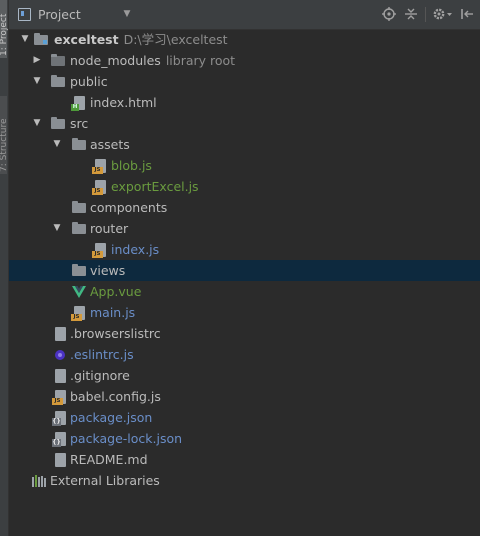 This screenshot has height=536, width=480. What do you see at coordinates (58, 60) in the screenshot?
I see `library-folder-icon` at bounding box center [58, 60].